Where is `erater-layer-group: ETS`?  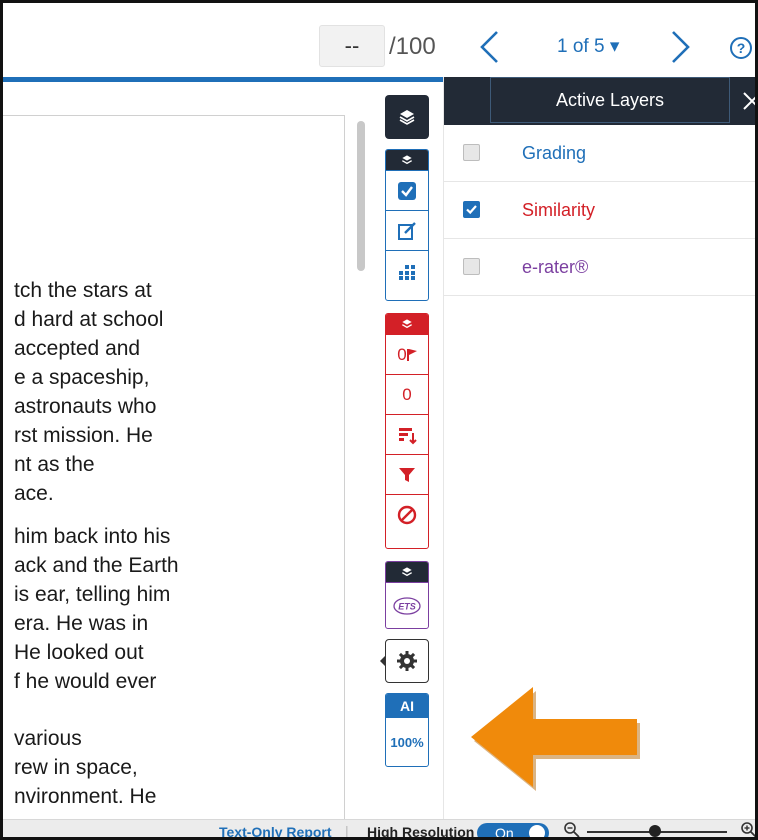 erater-layer-group: ETS is located at coordinates (407, 595).